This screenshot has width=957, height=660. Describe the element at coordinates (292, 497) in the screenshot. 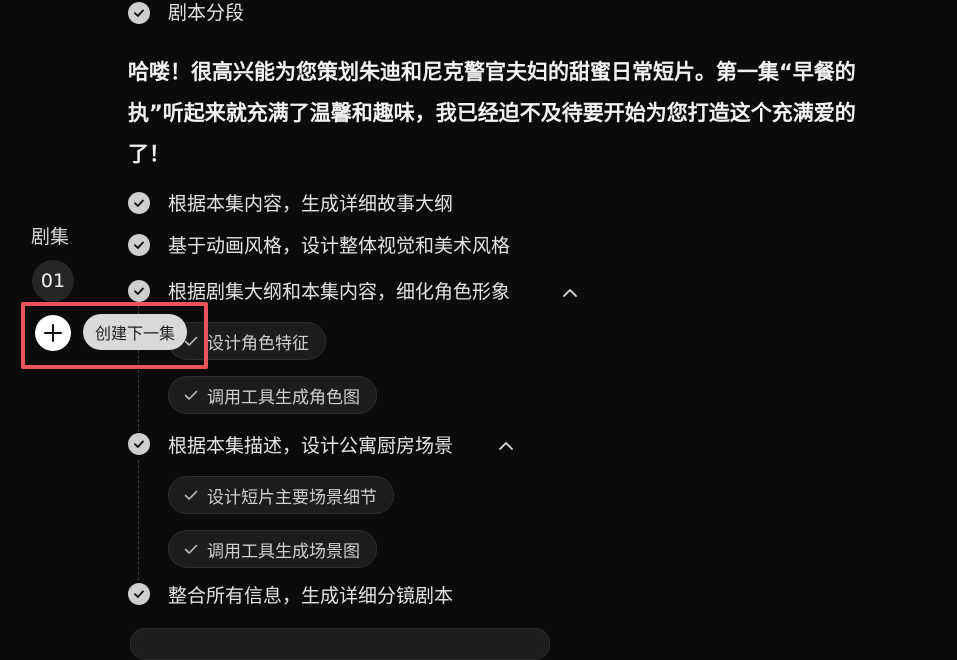

I see `substep-label: 设计短片主要场景细节` at that location.